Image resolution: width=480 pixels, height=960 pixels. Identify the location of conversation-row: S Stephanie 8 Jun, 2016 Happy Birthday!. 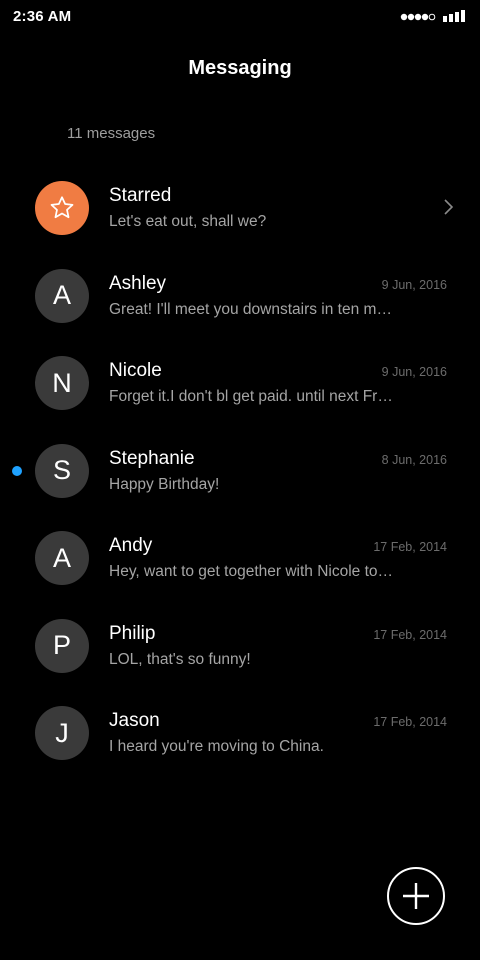
(240, 472).